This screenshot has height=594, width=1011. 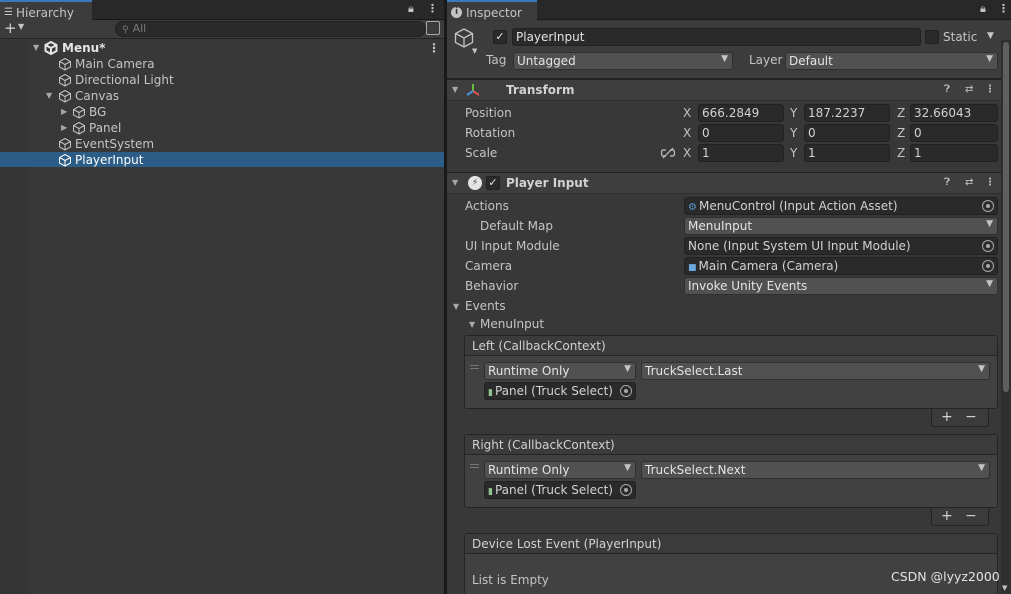 I want to click on rotation-y-field: 0, so click(x=847, y=133).